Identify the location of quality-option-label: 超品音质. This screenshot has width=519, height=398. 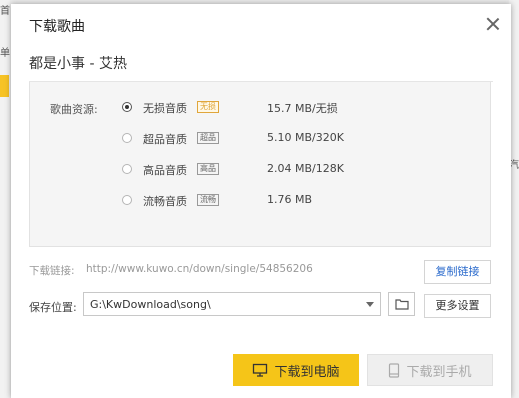
(165, 139).